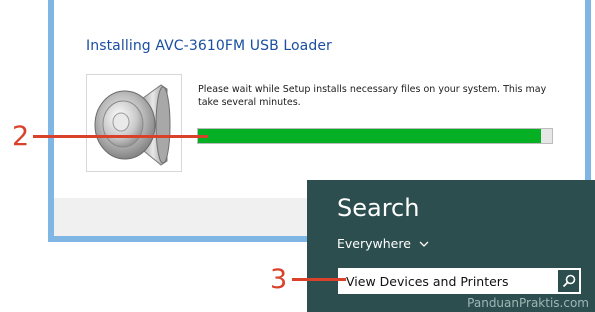 The image size is (595, 312). I want to click on annotation-number-3: 3, so click(279, 279).